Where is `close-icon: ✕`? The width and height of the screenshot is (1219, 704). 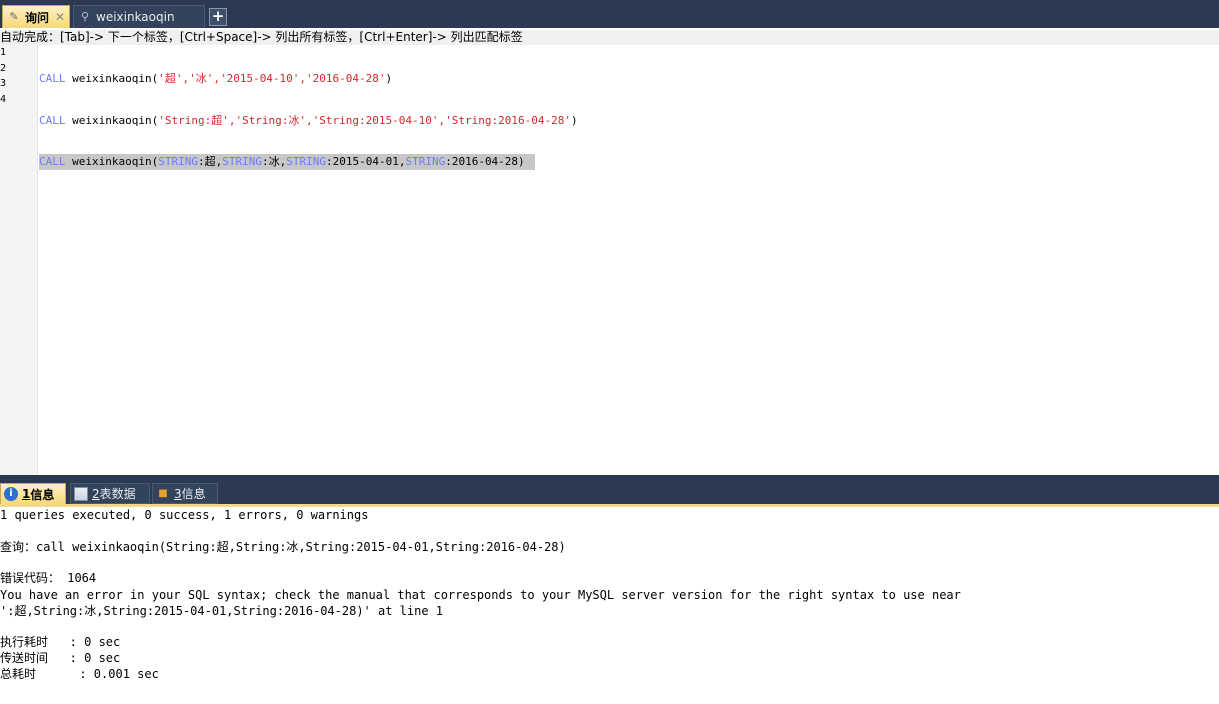 close-icon: ✕ is located at coordinates (60, 17).